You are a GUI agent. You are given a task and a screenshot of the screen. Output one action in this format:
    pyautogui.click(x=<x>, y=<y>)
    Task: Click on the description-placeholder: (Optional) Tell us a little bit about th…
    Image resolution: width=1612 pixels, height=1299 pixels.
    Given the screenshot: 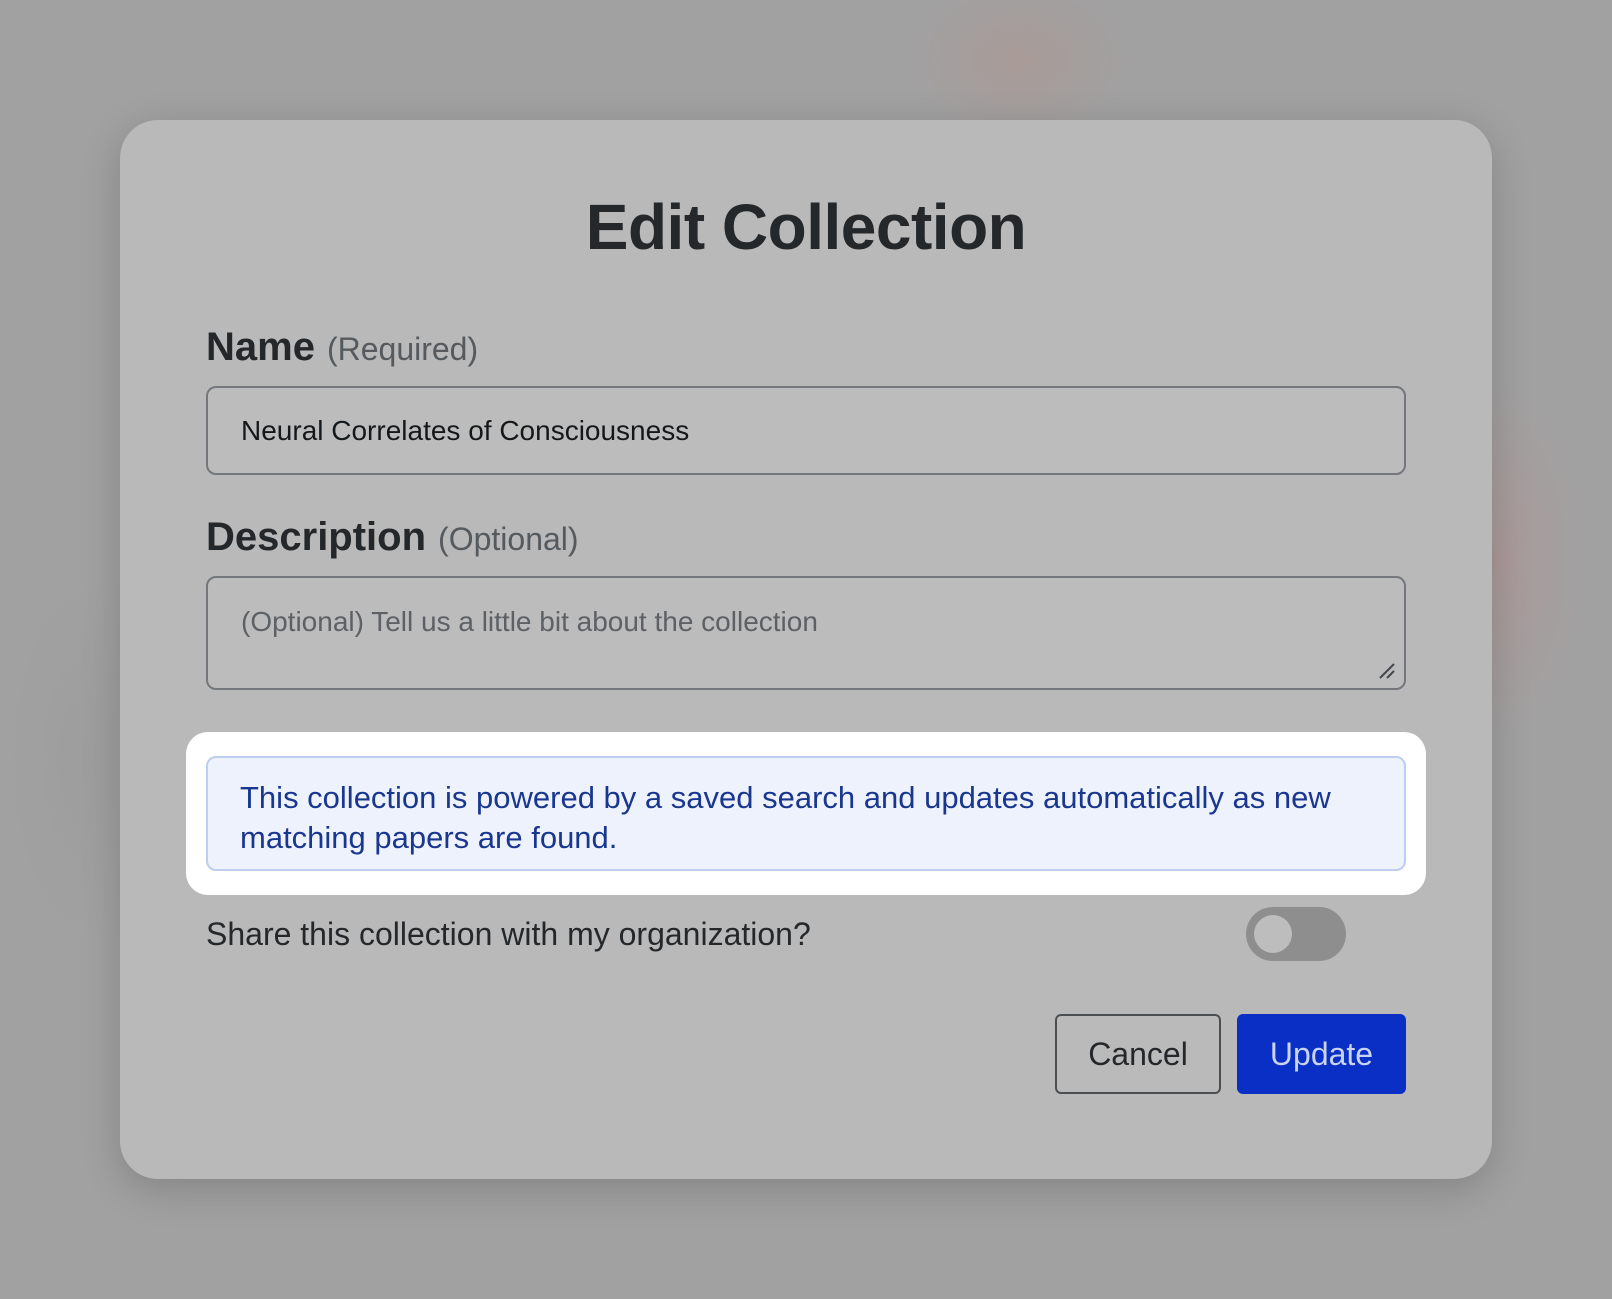 What is the action you would take?
    pyautogui.click(x=529, y=621)
    